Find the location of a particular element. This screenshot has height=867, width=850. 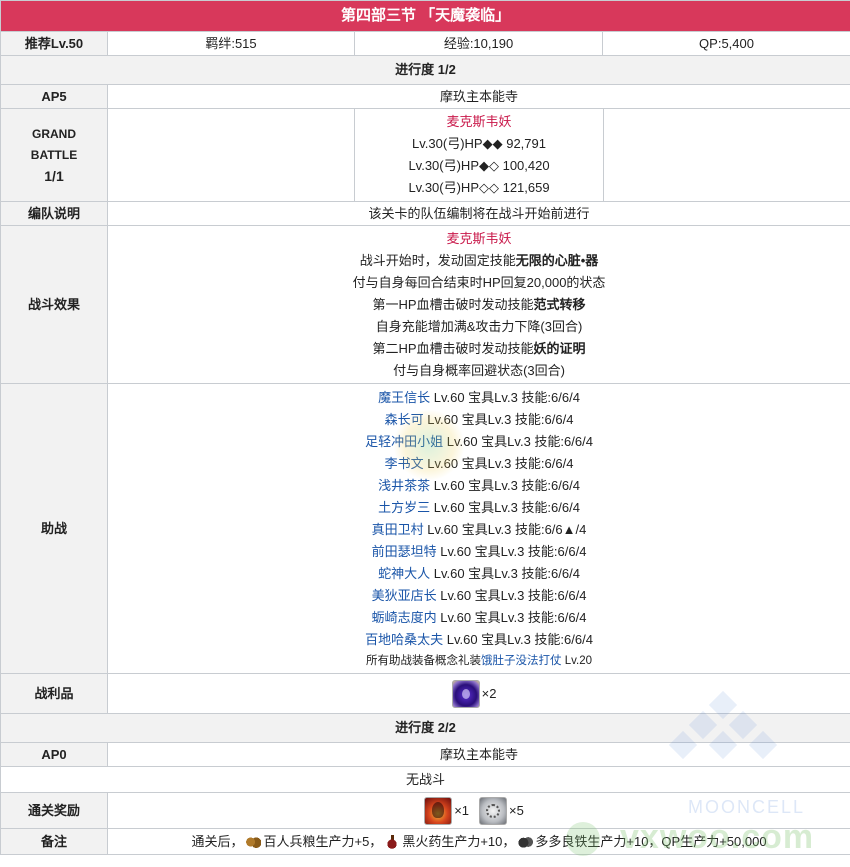

recommend-level: 推荐Lv.50 is located at coordinates (54, 43).